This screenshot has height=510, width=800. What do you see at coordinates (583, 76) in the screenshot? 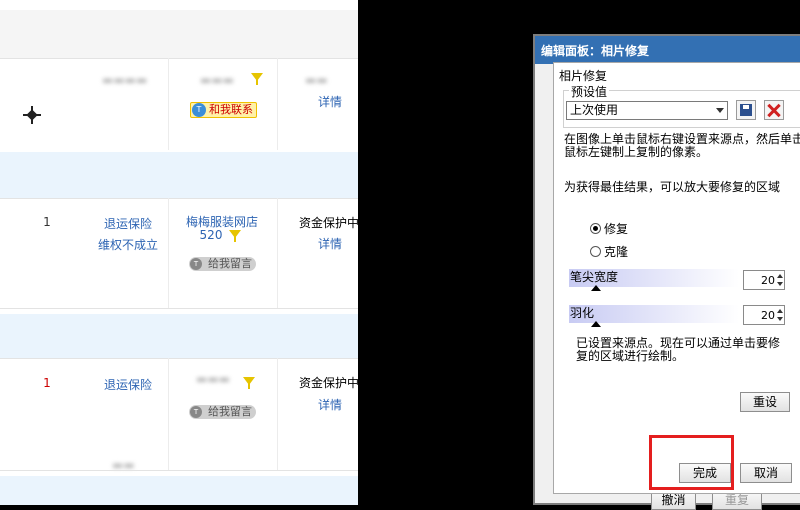
I see `section-label: 相片修复` at bounding box center [583, 76].